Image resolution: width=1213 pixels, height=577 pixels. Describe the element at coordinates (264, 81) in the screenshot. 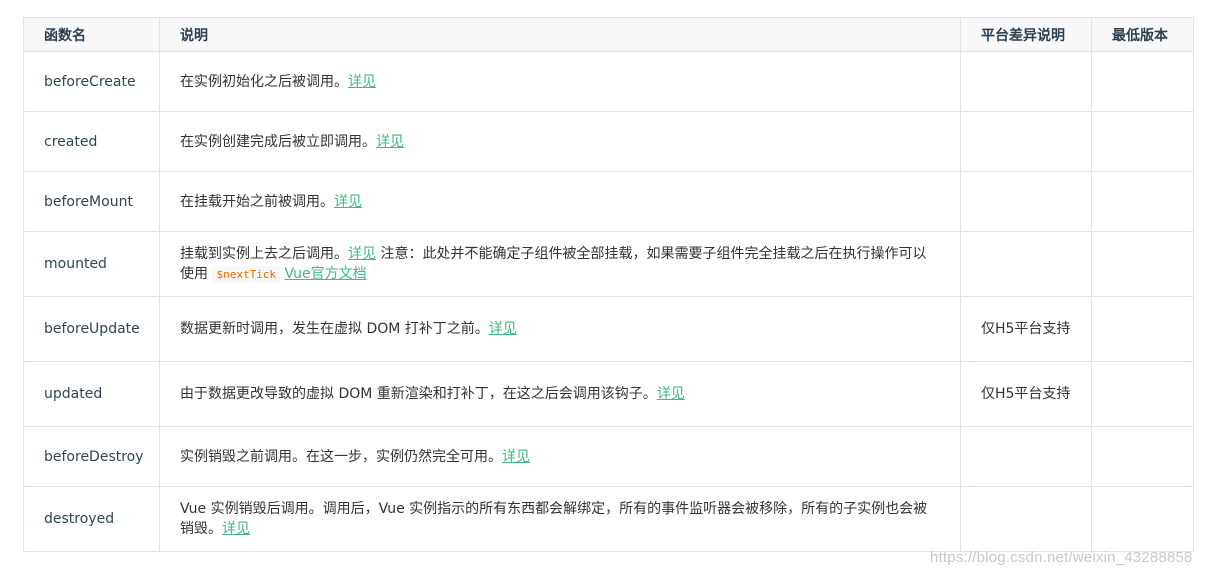

I see `description-text: 在实例初始化之后被调用。` at that location.